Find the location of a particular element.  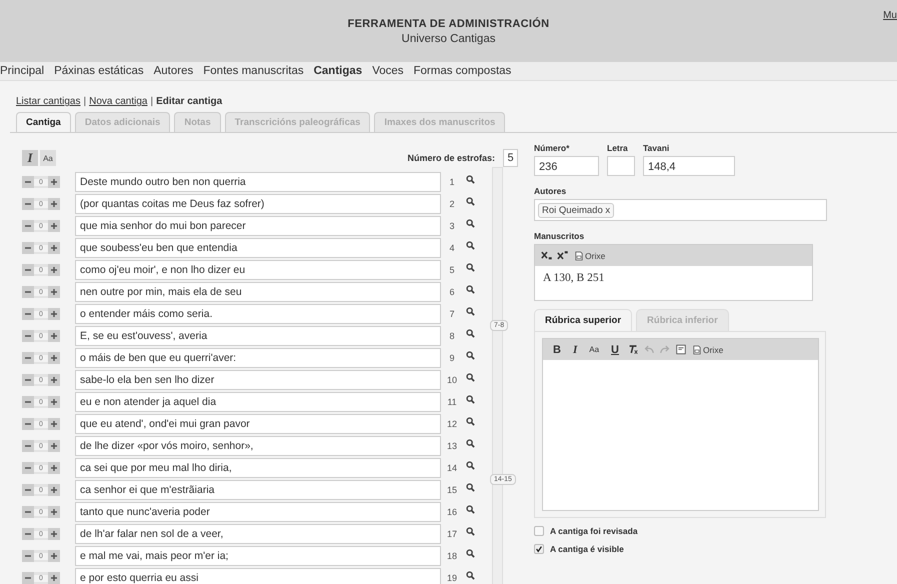

verse-field: nen outre por min, mais ela de seu is located at coordinates (258, 292).